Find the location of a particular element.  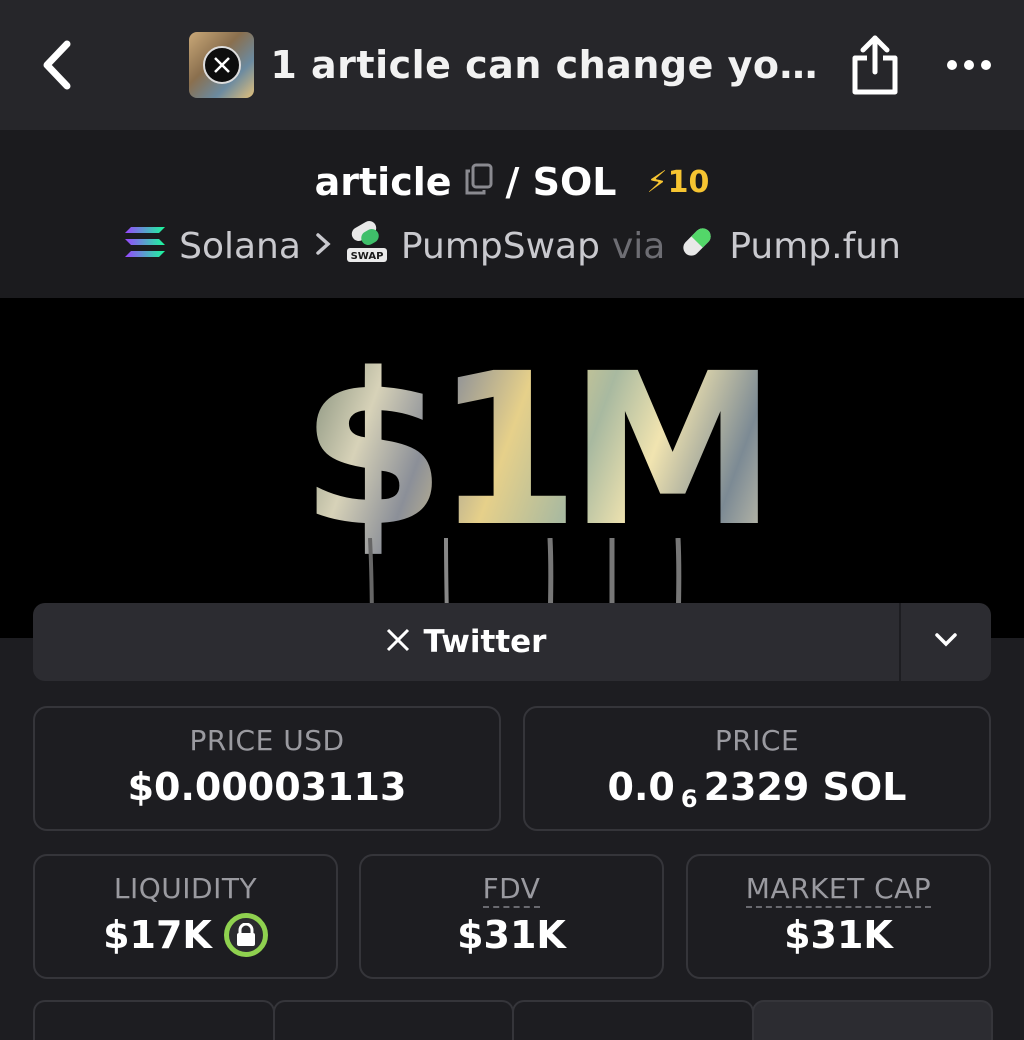

fdv-value: $31K is located at coordinates (511, 935).